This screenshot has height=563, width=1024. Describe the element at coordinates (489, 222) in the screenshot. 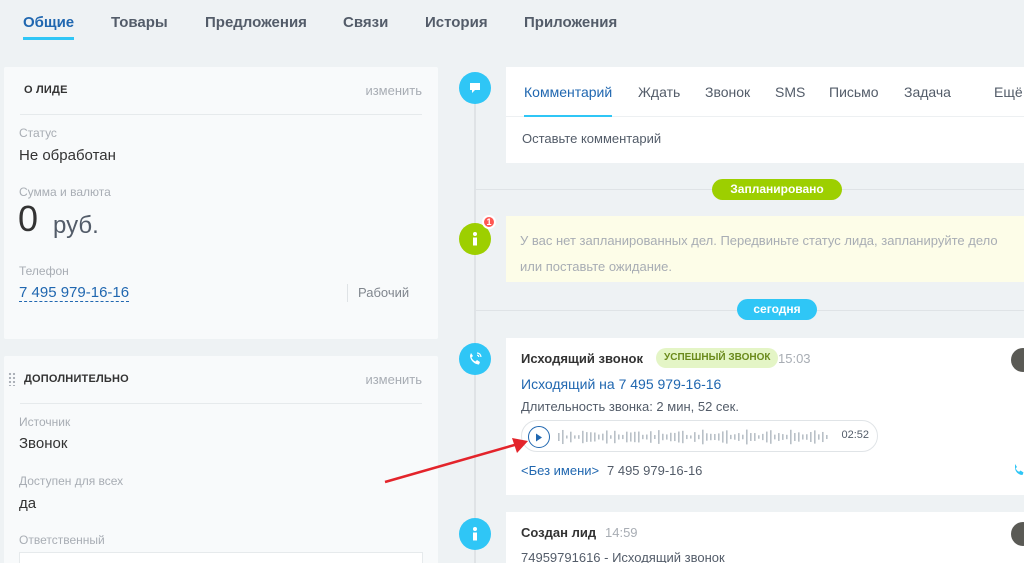

I see `notification-badge: 1` at that location.